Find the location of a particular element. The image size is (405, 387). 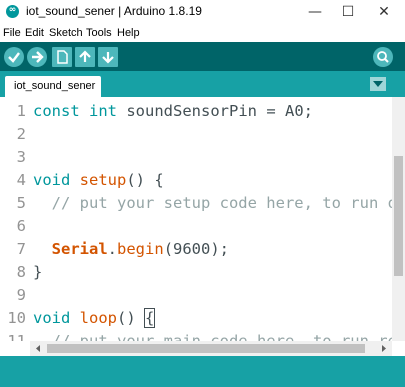

serial-monitor-button is located at coordinates (383, 57).